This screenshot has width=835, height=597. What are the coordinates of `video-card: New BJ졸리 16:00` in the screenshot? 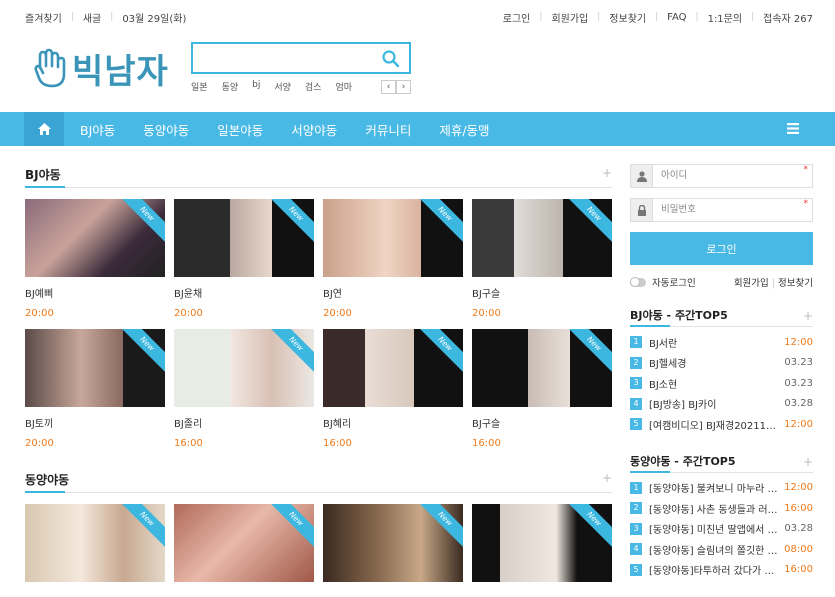 It's located at (244, 389).